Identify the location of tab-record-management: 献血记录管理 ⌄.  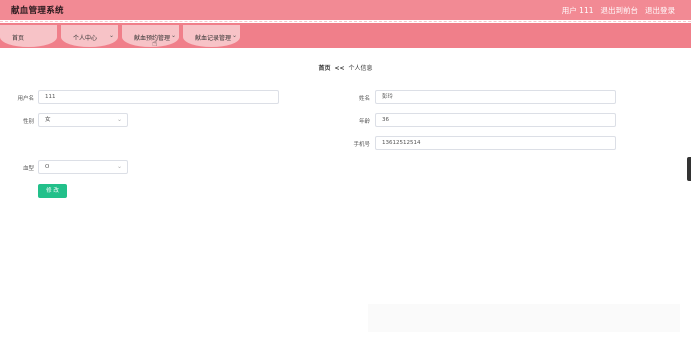
(211, 36).